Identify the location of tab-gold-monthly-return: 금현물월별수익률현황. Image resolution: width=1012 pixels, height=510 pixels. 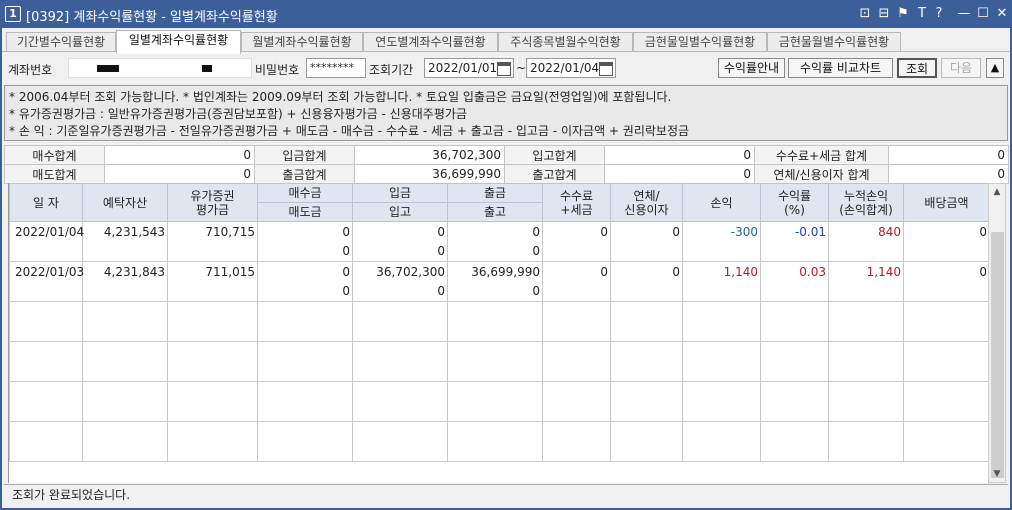
(834, 42).